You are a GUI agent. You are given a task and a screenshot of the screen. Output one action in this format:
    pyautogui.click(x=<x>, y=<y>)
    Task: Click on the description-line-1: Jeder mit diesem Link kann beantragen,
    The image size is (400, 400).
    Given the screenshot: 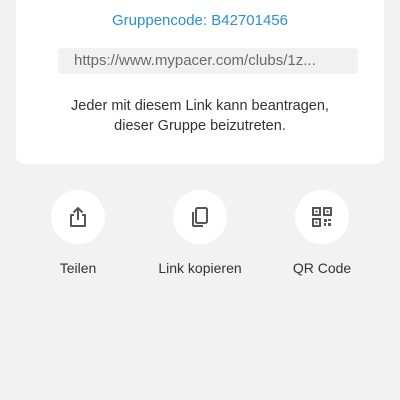 What is the action you would take?
    pyautogui.click(x=200, y=106)
    